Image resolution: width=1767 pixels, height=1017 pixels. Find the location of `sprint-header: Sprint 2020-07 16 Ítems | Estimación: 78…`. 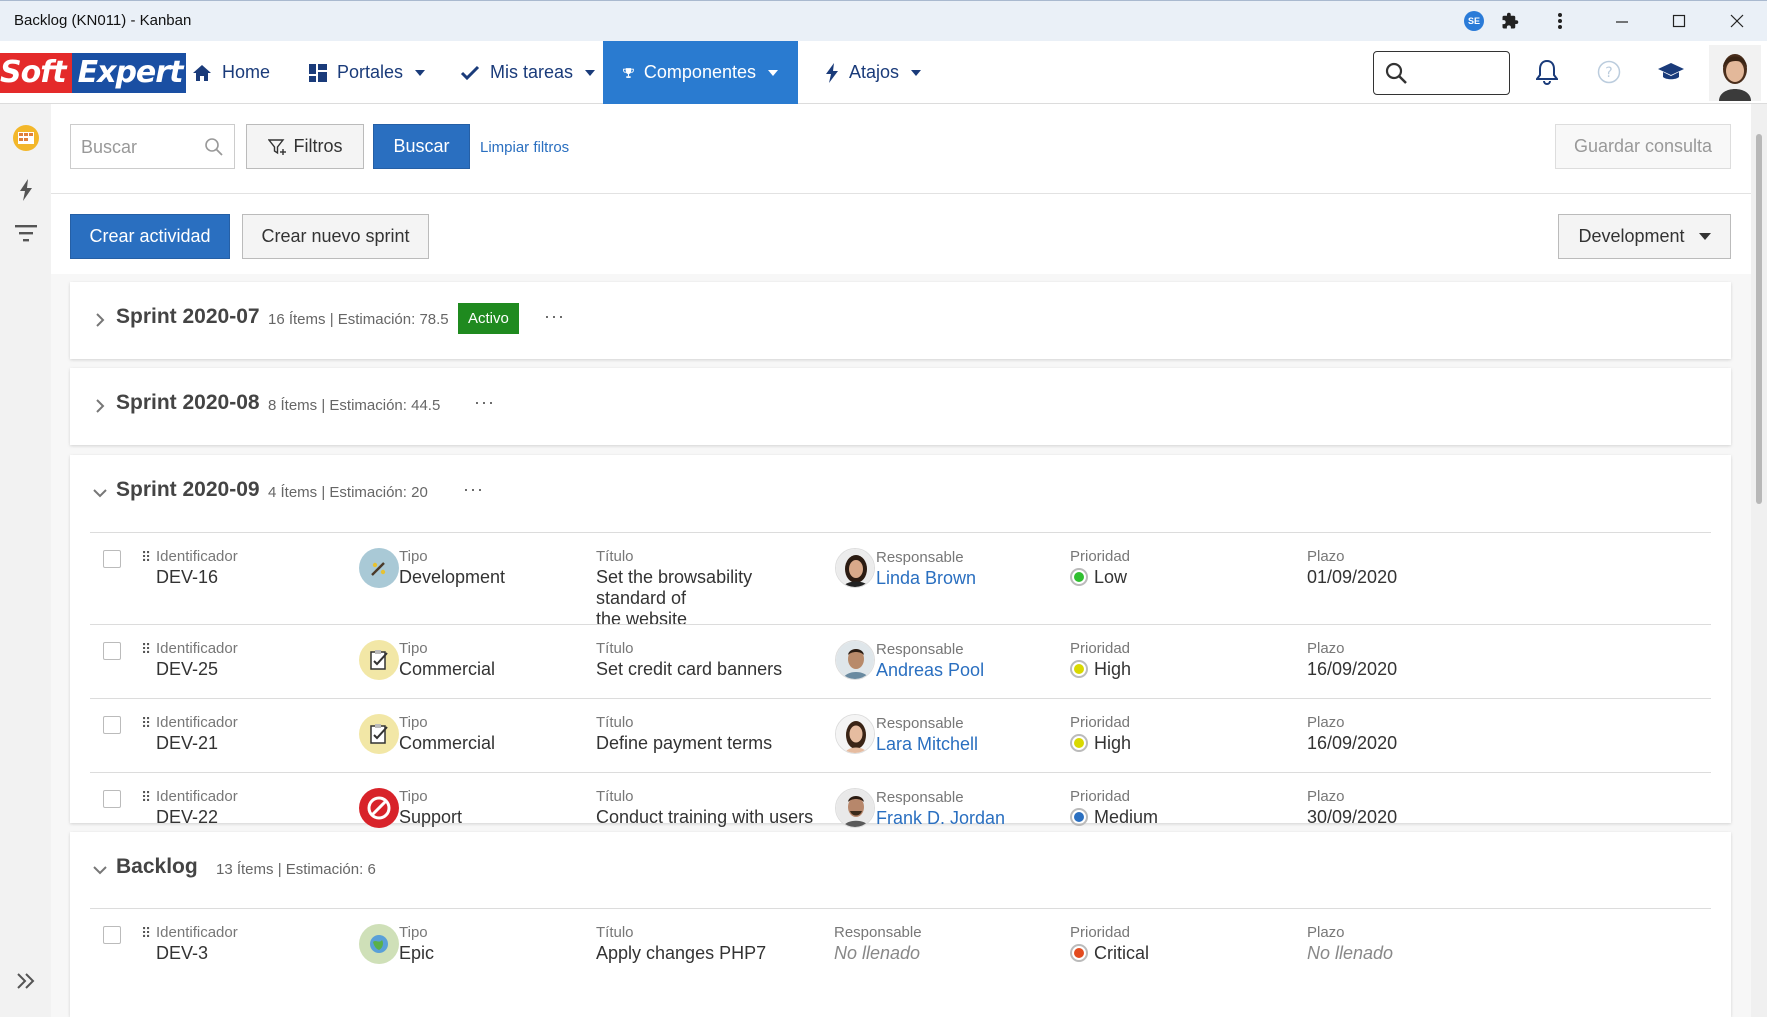

sprint-header: Sprint 2020-07 16 Ítems | Estimación: 78… is located at coordinates (900, 320).